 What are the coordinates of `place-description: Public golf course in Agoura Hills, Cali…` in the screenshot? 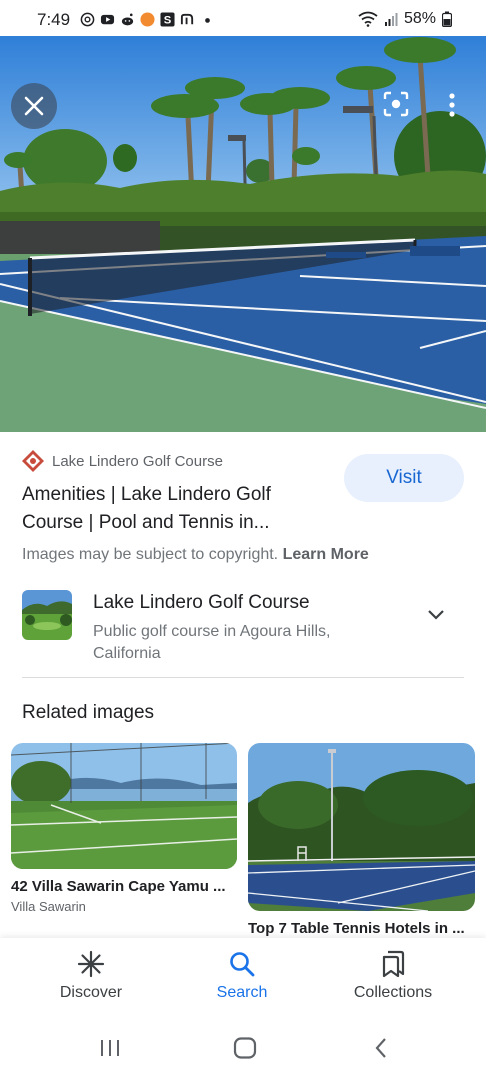 It's located at (212, 642).